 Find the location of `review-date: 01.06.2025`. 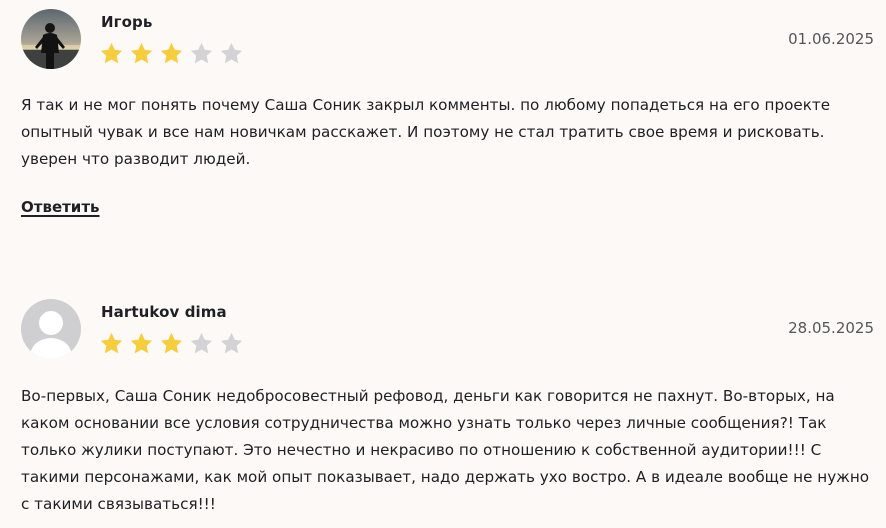

review-date: 01.06.2025 is located at coordinates (831, 39).